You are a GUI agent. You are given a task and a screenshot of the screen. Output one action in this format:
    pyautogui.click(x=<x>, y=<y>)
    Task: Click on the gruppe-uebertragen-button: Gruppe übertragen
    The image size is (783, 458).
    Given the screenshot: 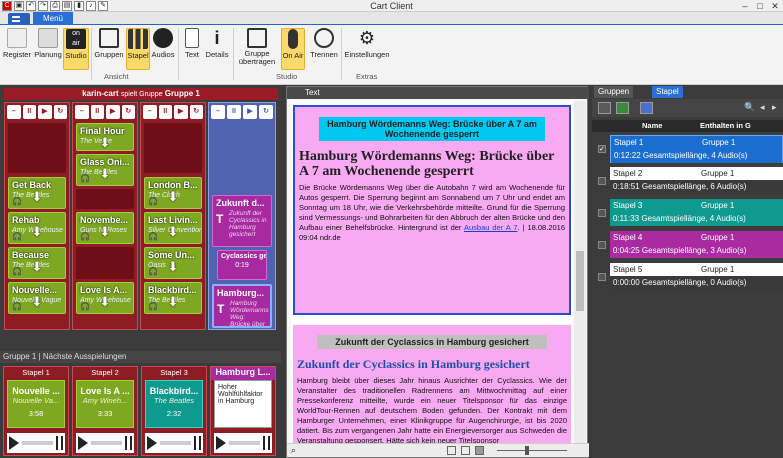 What is the action you would take?
    pyautogui.click(x=257, y=47)
    